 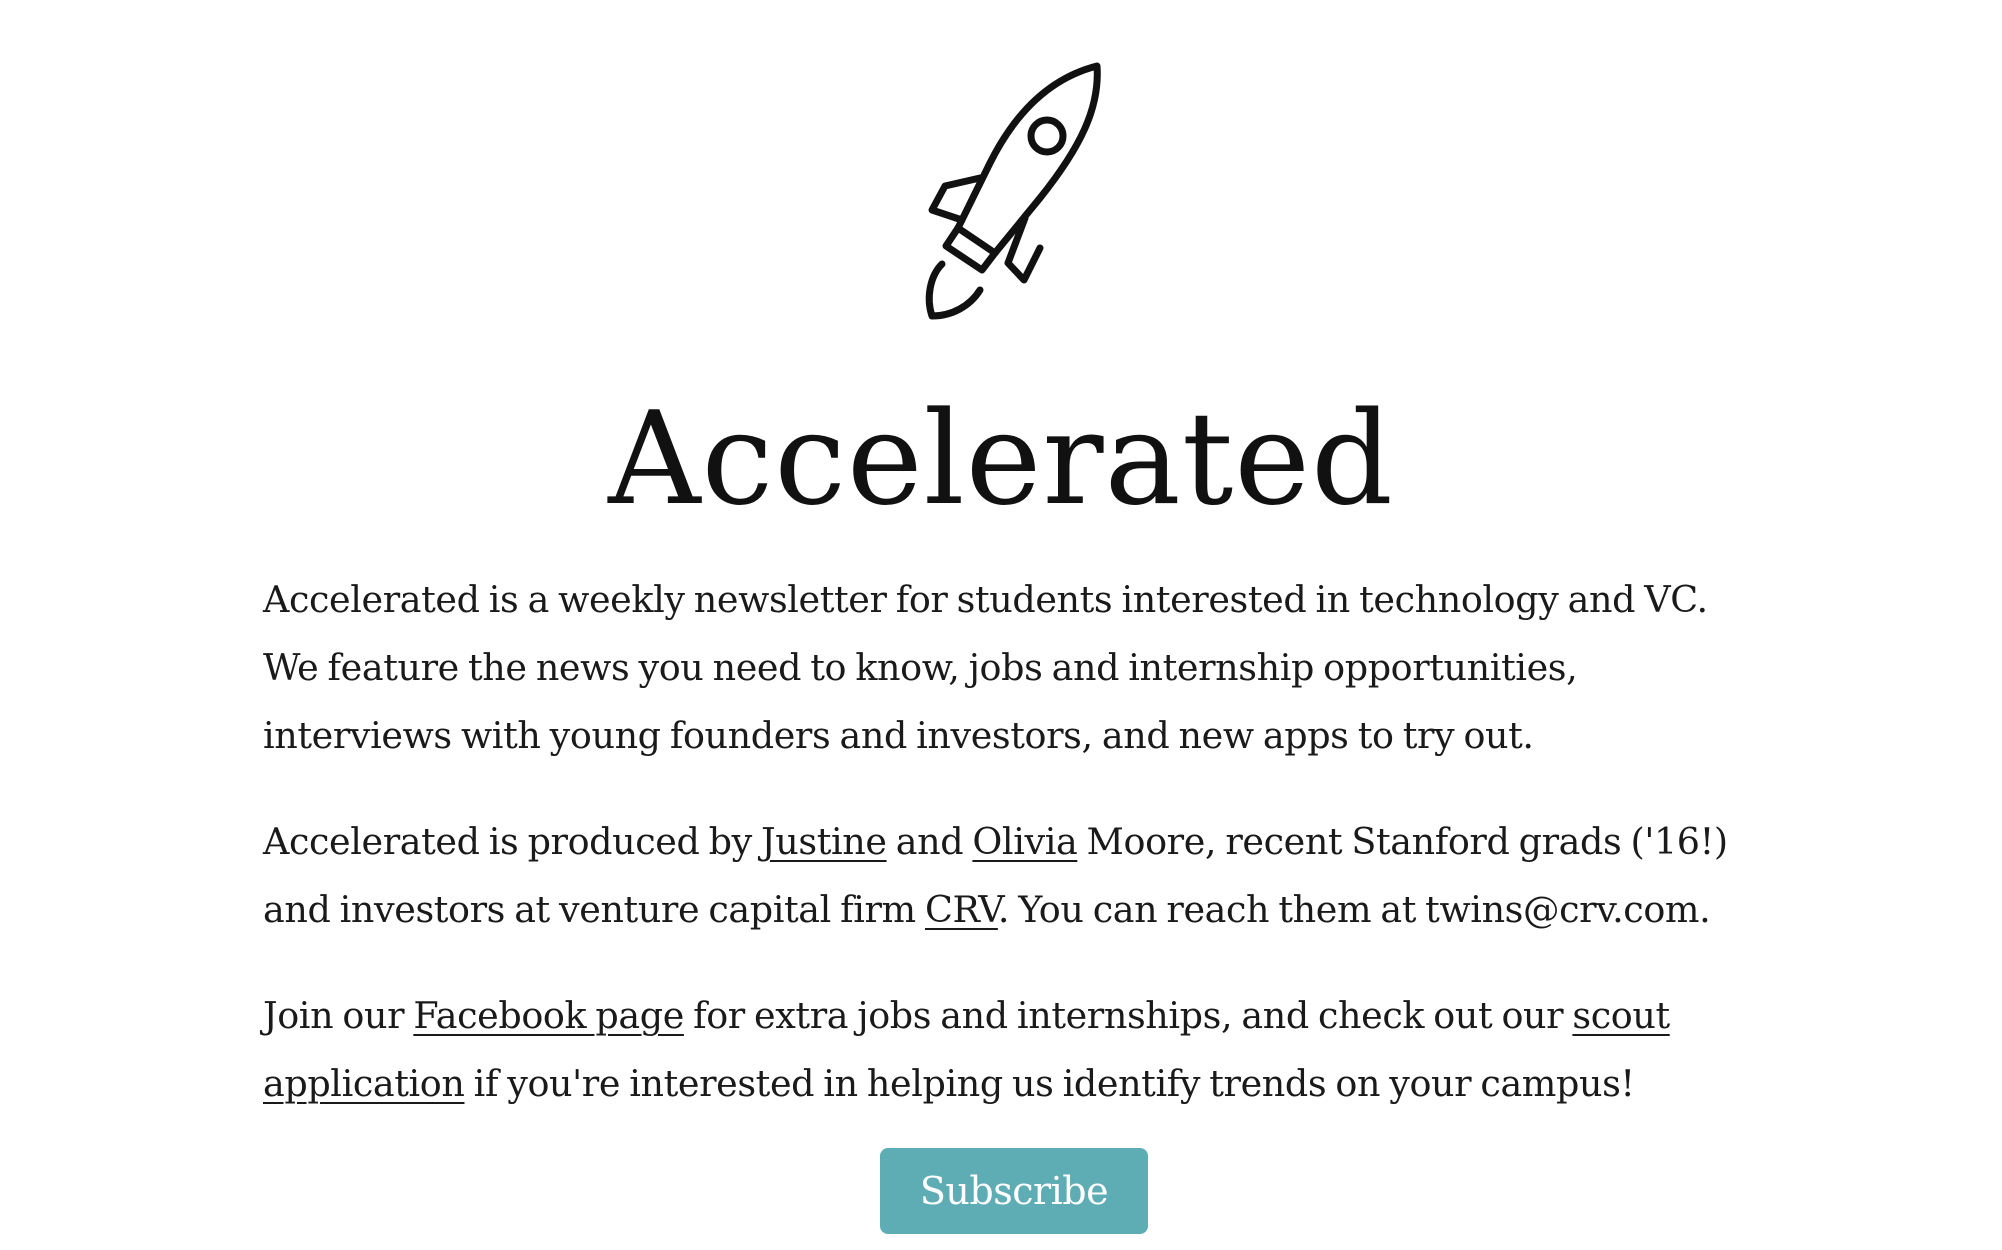 I want to click on justine-link: Justine, so click(x=824, y=841).